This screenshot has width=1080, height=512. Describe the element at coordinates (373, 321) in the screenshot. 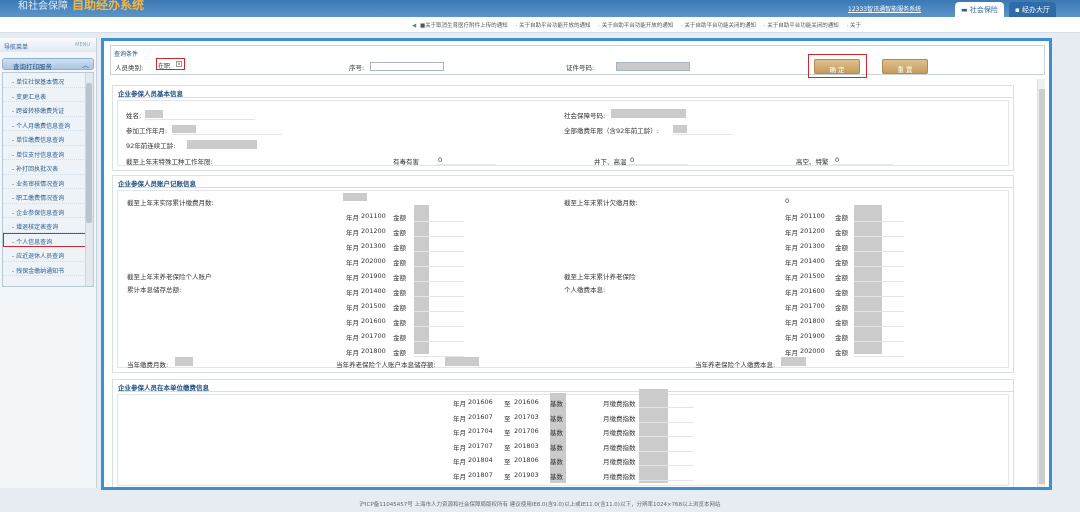

I see `month-value: 201600` at that location.